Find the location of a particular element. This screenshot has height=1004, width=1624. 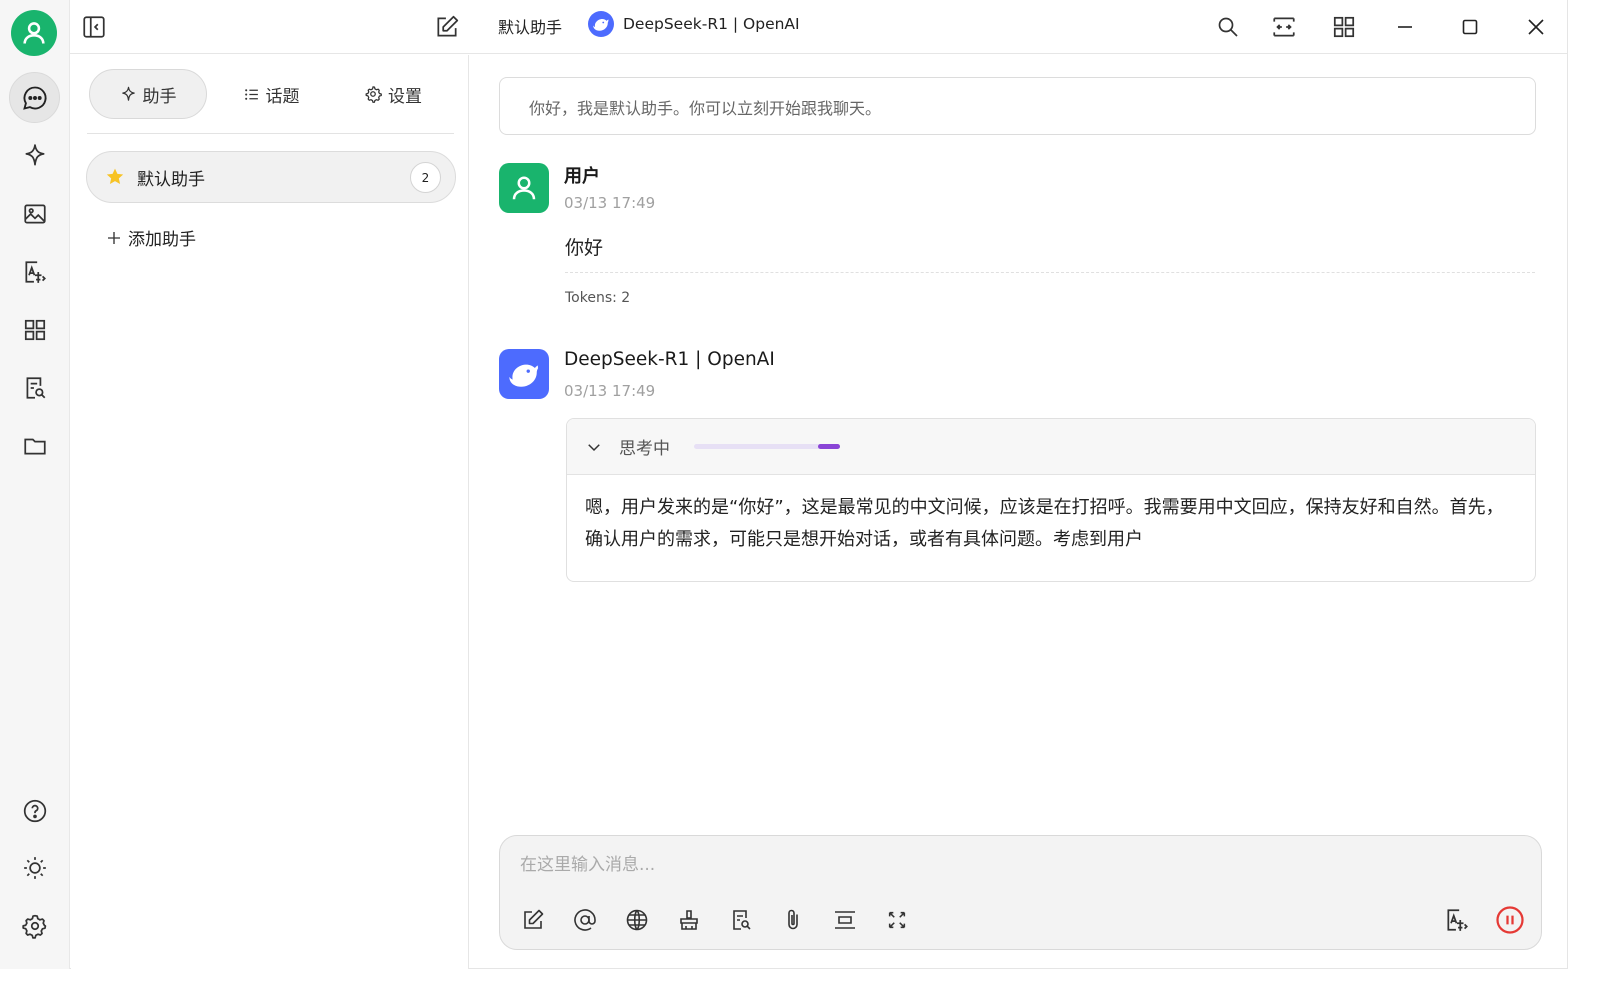

thinking-label: 思考中 is located at coordinates (644, 449).